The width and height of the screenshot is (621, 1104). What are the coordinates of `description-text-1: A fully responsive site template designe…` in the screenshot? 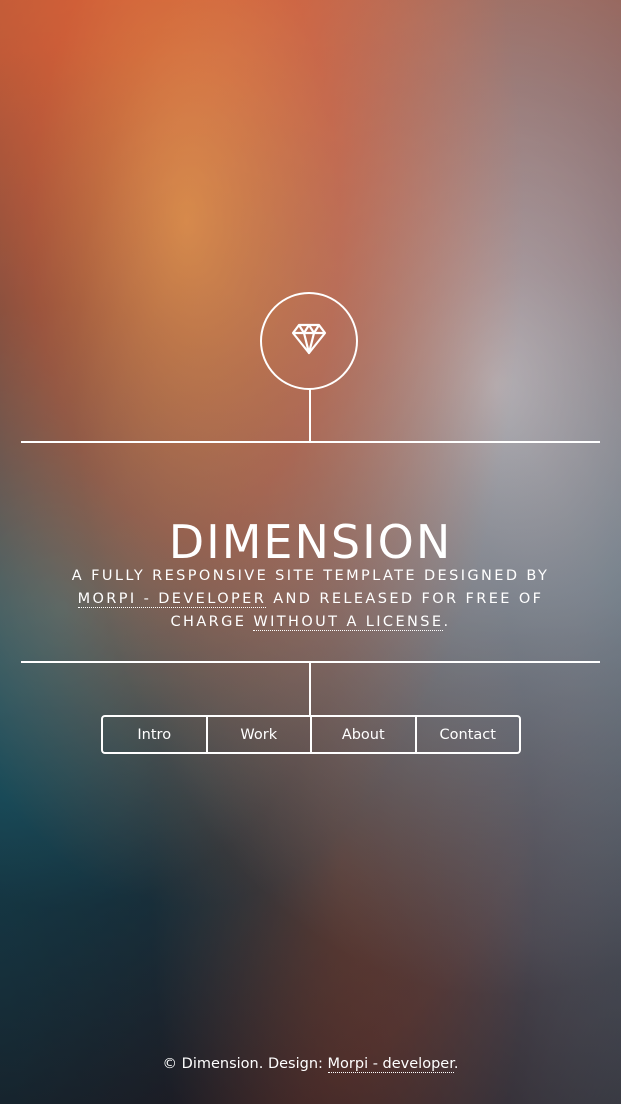 It's located at (310, 575).